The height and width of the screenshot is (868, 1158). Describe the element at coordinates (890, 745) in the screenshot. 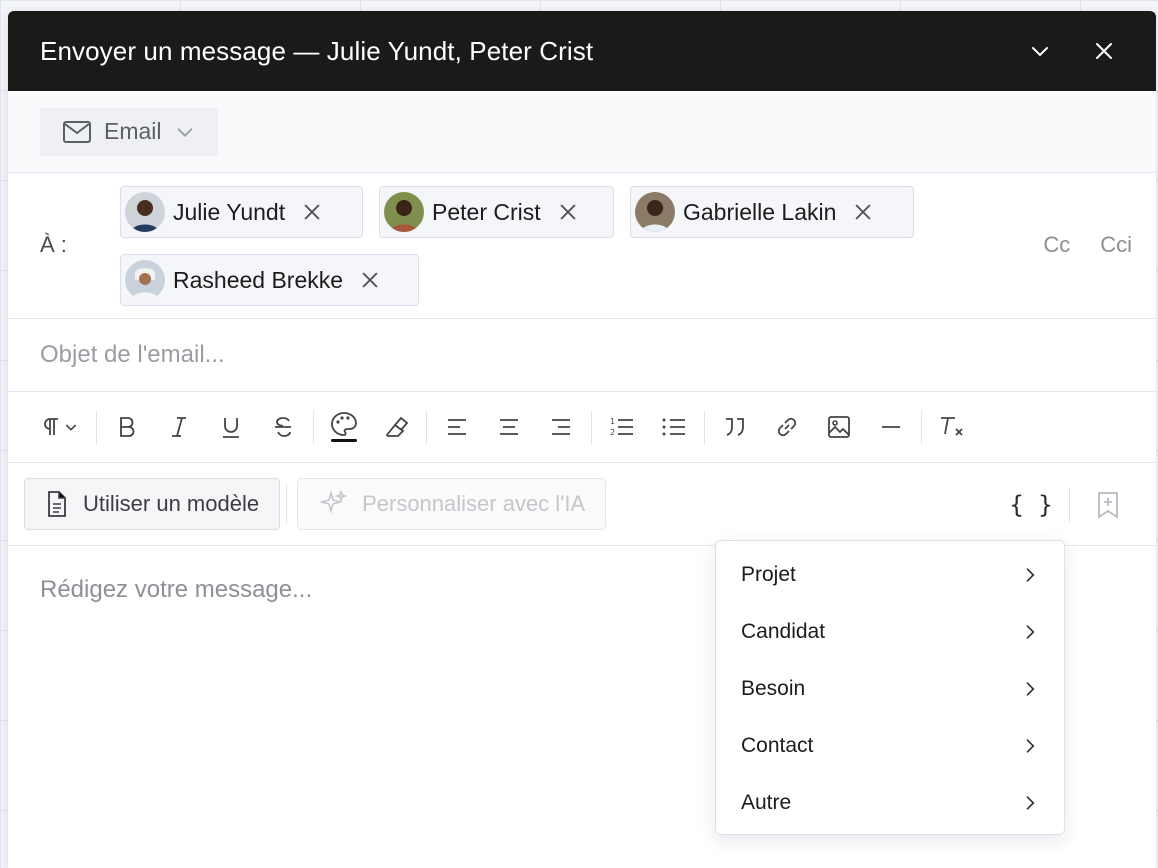

I see `menu-item-contact: Contact` at that location.